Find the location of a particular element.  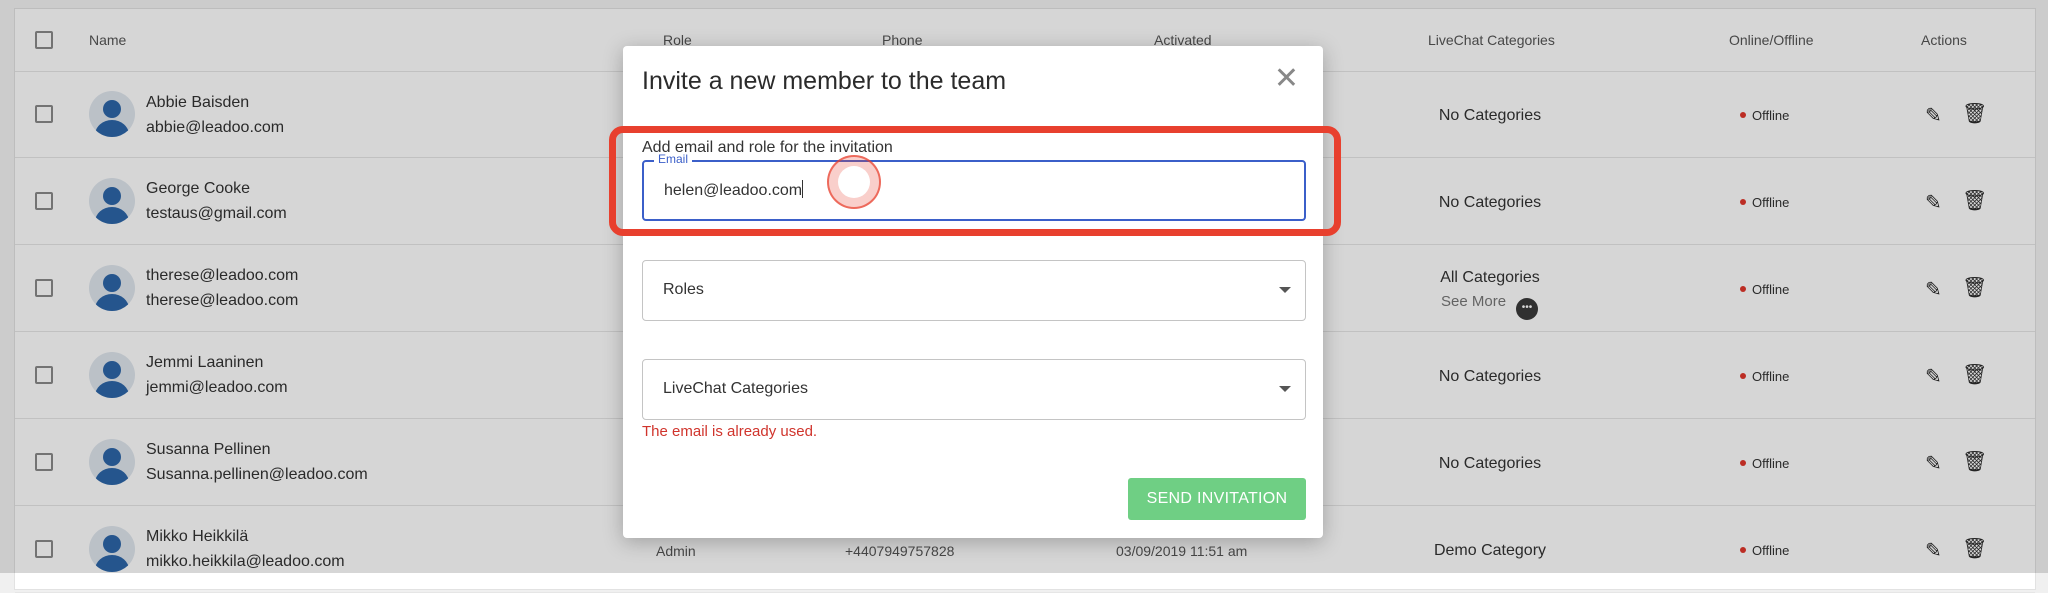

email-highlight-annotation is located at coordinates (975, 181).